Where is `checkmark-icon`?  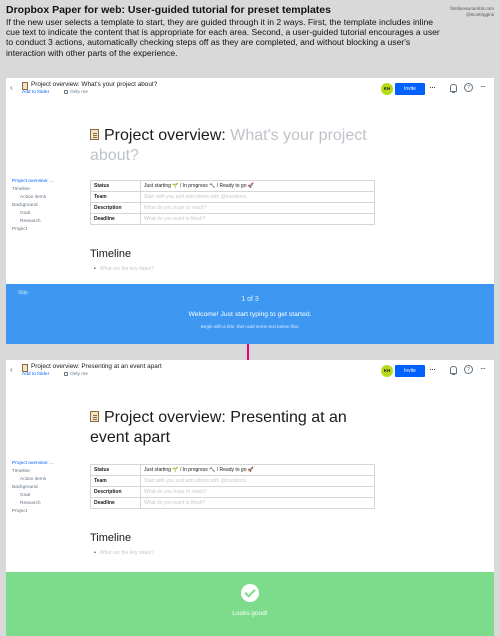 checkmark-icon is located at coordinates (250, 593).